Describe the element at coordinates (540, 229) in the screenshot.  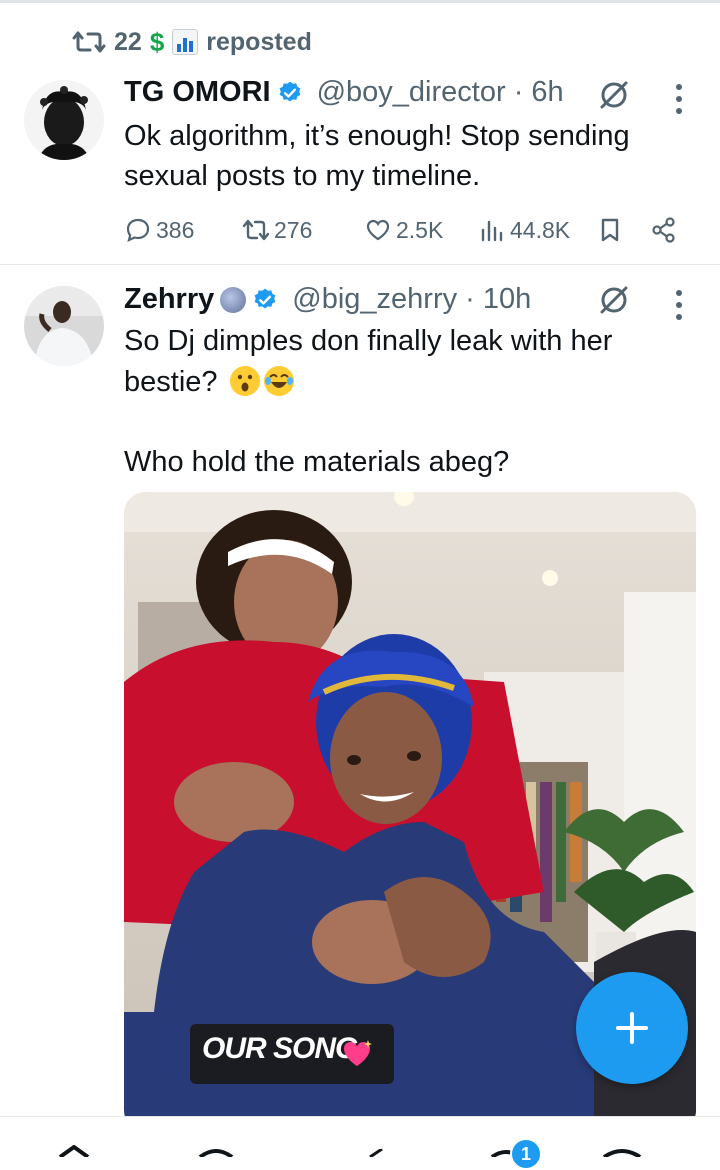
I see `views-count: 44.8K` at that location.